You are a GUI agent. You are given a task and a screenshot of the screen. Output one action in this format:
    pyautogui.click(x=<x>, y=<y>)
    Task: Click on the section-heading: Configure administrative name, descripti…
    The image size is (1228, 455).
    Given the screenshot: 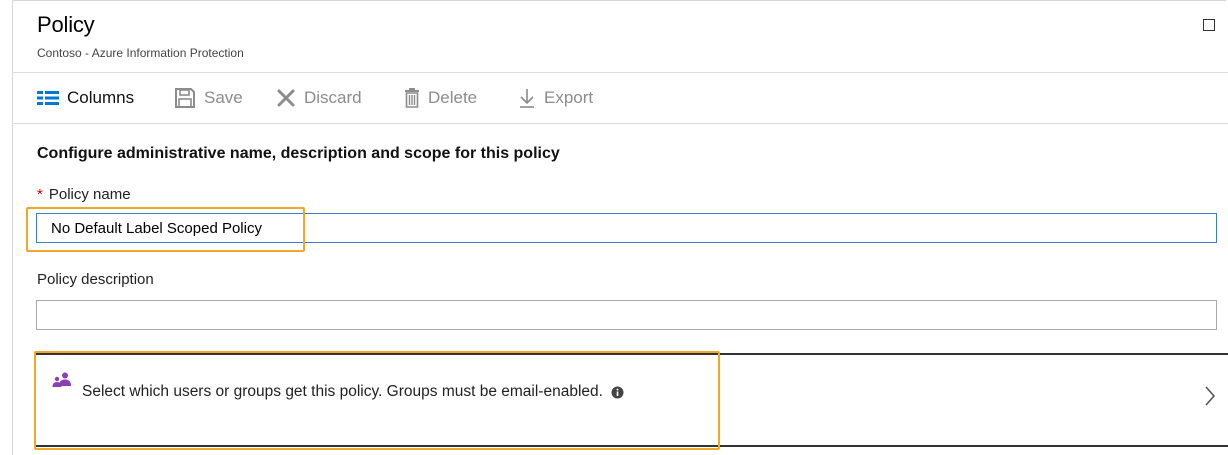 What is the action you would take?
    pyautogui.click(x=298, y=153)
    